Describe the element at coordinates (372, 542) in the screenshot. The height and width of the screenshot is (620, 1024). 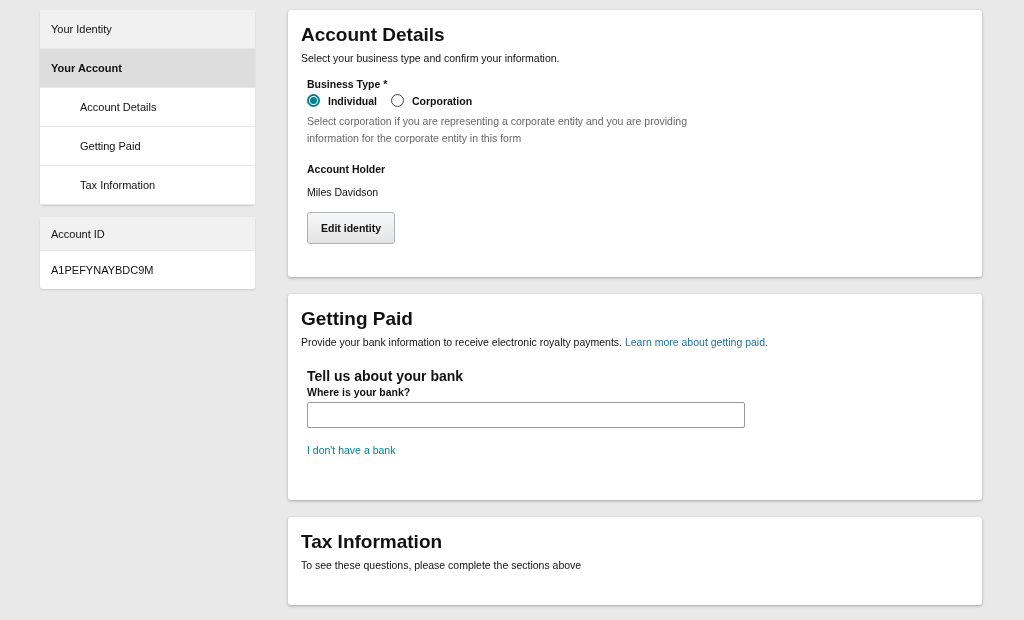
I see `card-title: Tax Information` at that location.